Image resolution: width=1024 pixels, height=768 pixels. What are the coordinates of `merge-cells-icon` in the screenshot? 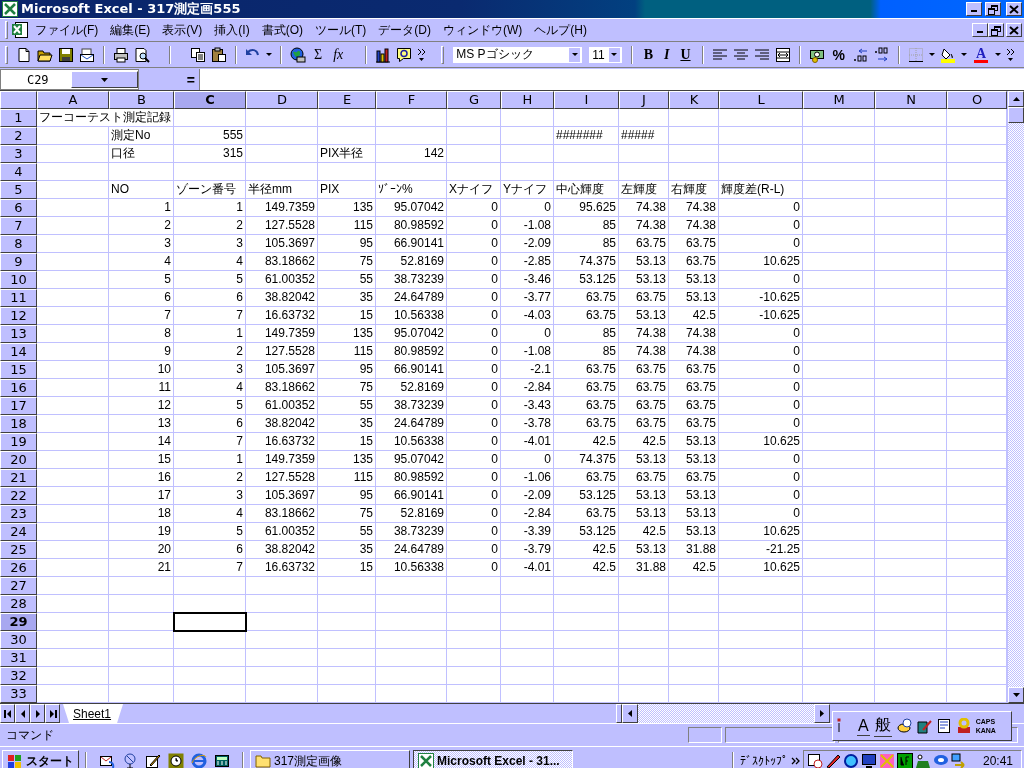 It's located at (782, 54).